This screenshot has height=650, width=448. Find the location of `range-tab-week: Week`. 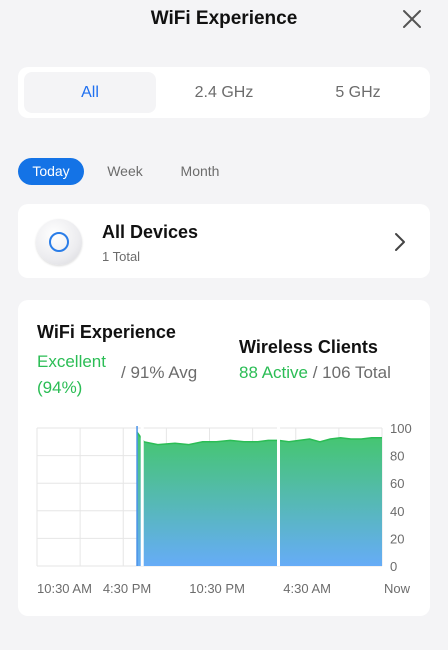

range-tab-week: Week is located at coordinates (125, 171).